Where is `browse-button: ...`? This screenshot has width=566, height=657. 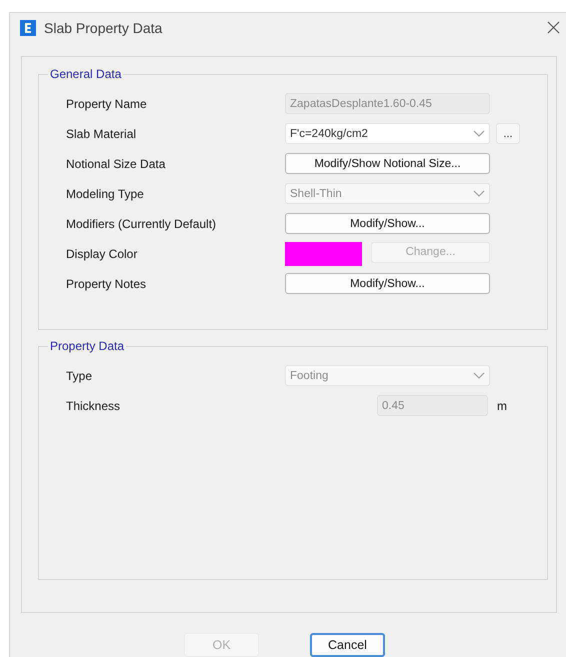
browse-button: ... is located at coordinates (508, 133).